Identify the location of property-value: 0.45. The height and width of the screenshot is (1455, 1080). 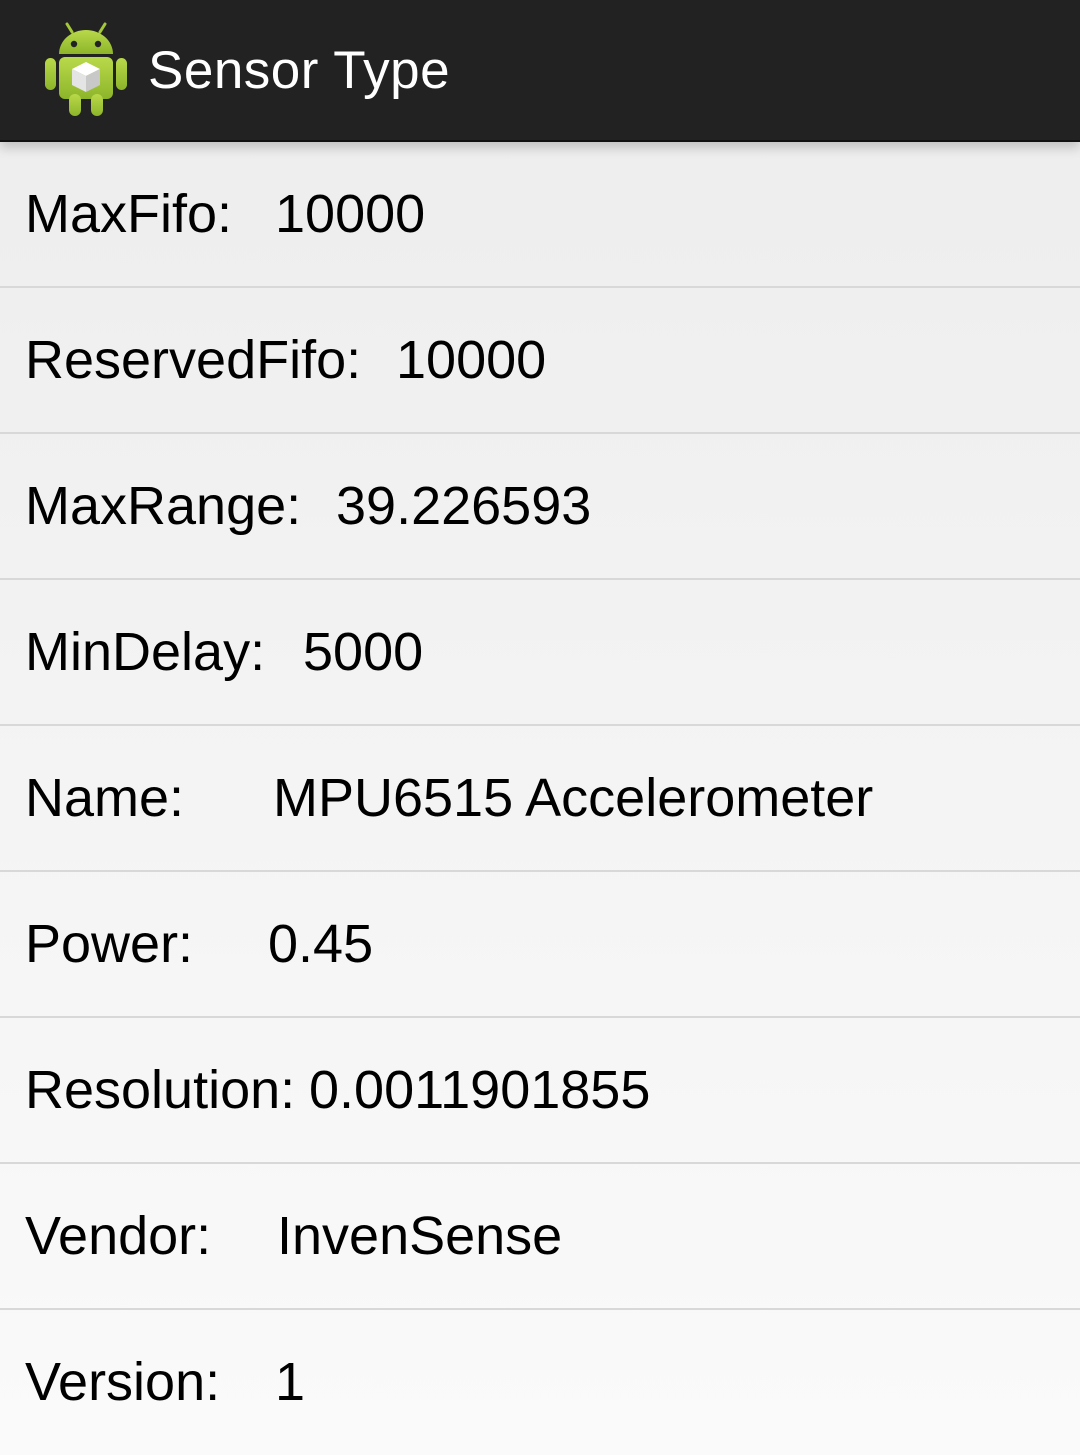
(321, 944).